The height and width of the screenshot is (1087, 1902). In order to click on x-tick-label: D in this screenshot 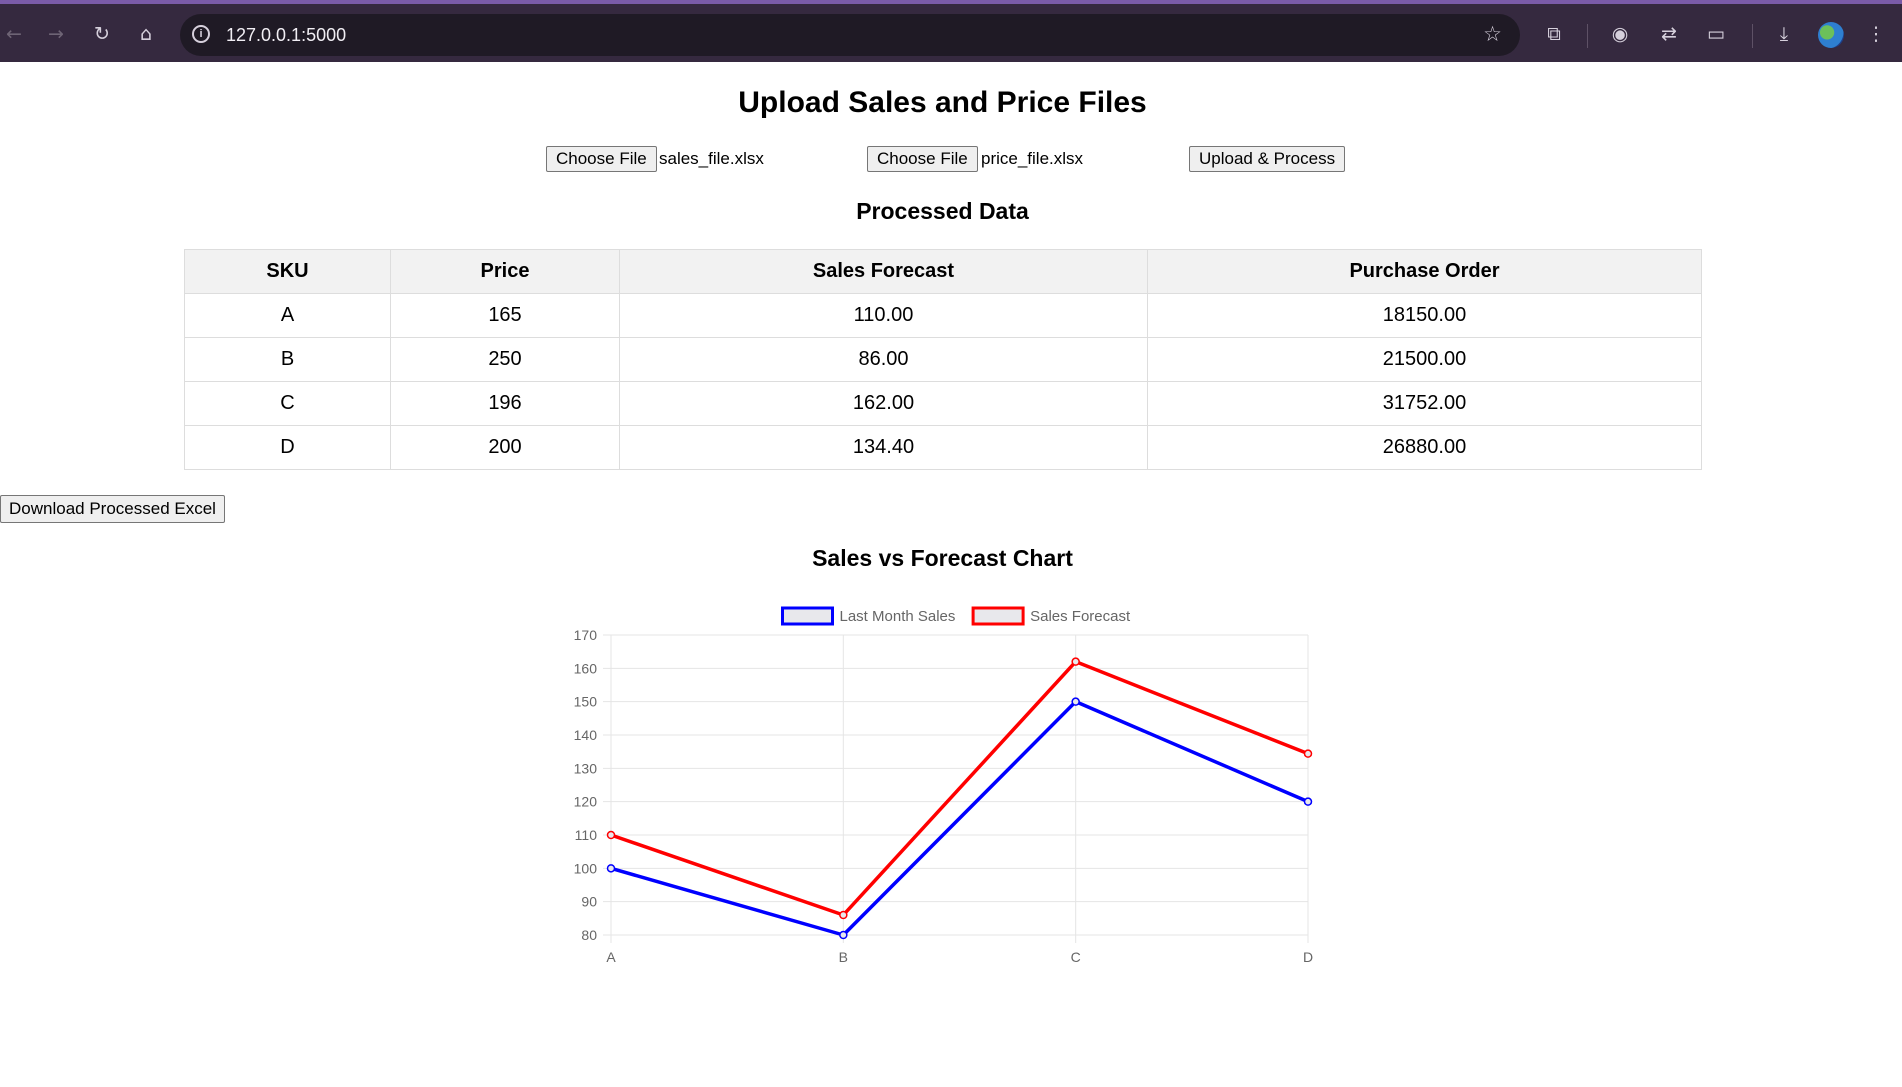, I will do `click(1308, 957)`.